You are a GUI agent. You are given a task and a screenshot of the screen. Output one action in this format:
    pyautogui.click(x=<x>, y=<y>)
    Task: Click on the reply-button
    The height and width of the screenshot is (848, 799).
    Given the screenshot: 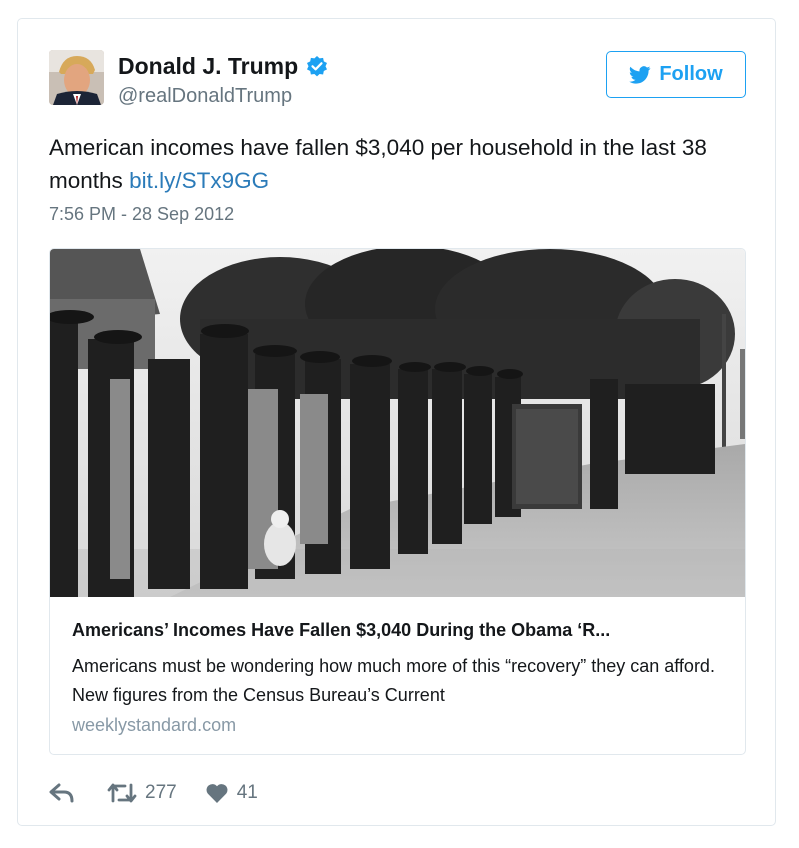 What is the action you would take?
    pyautogui.click(x=62, y=793)
    